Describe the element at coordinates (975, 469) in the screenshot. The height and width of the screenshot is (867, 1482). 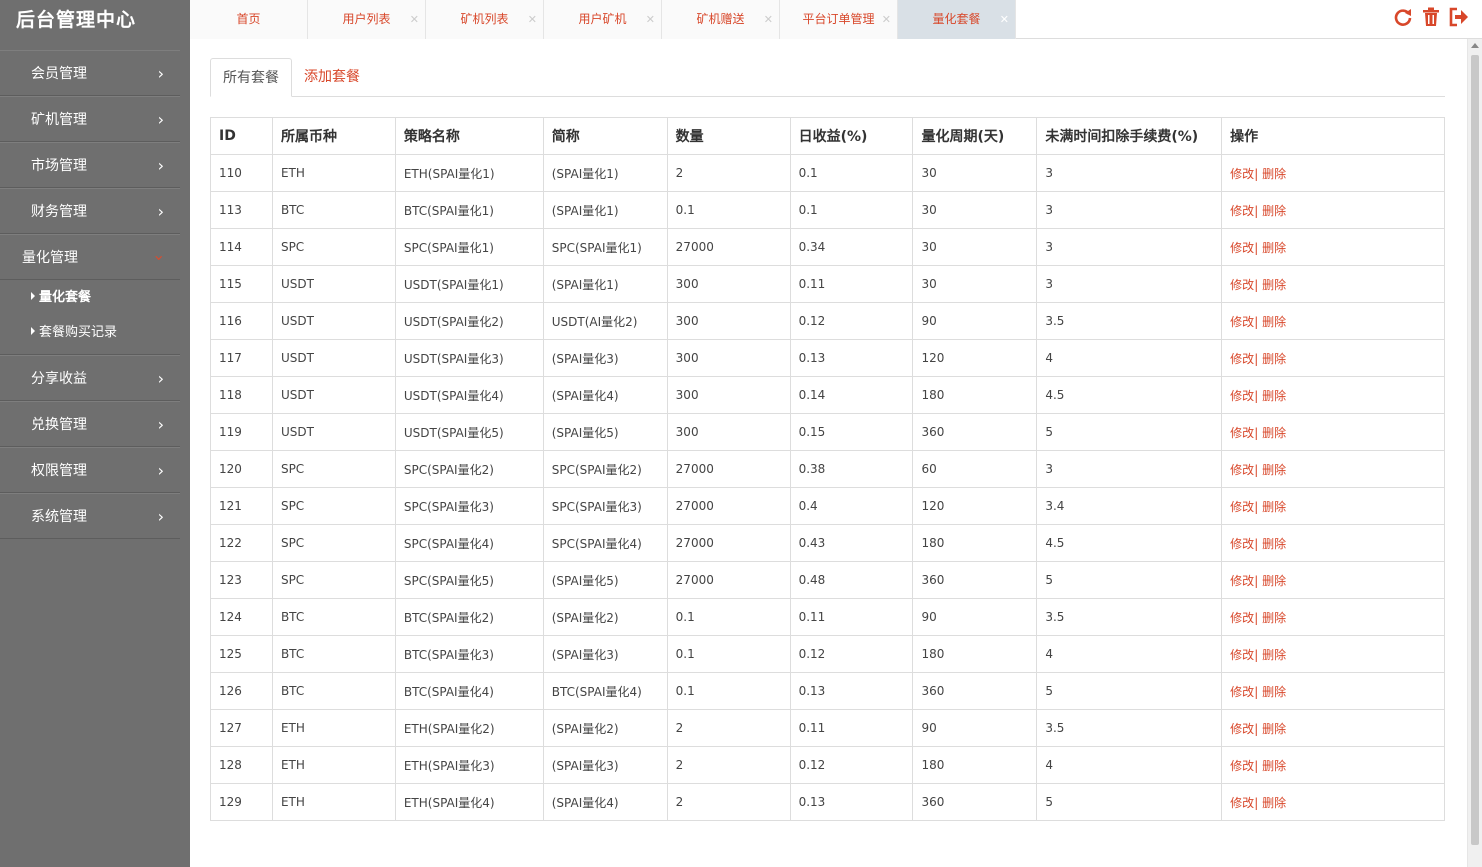
I see `cell-period: 60` at that location.